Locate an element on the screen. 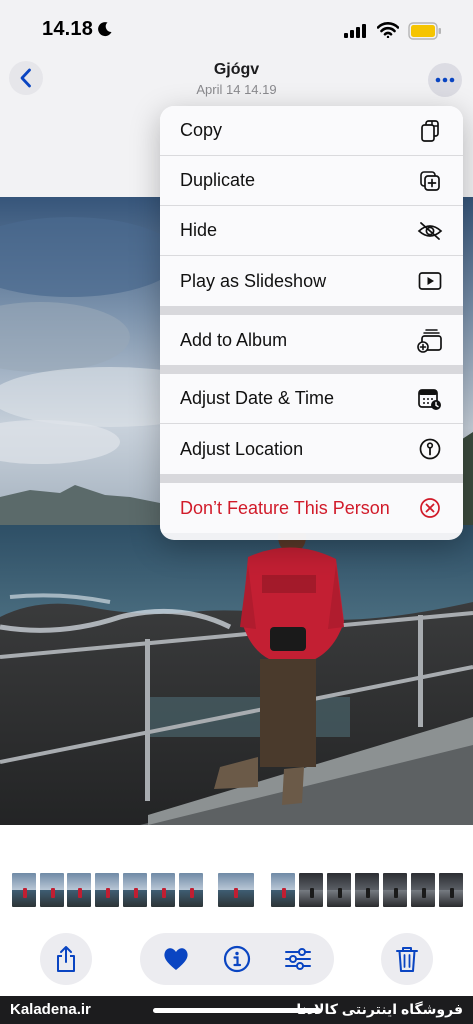  favorite-button is located at coordinates (176, 959).